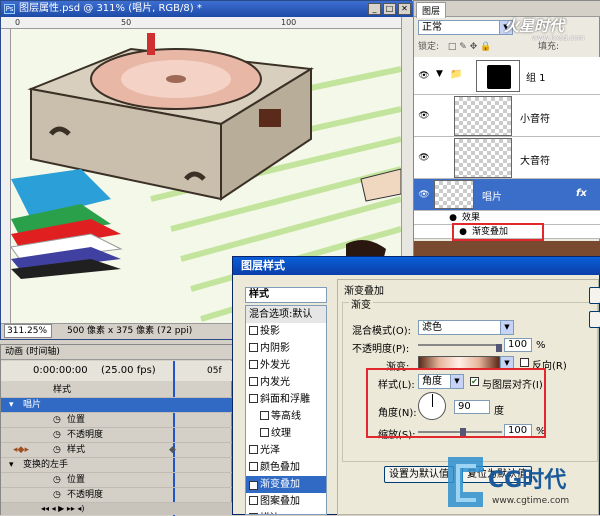 Image resolution: width=600 pixels, height=516 pixels. Describe the element at coordinates (456, 74) in the screenshot. I see `folder-icon: 📁` at that location.